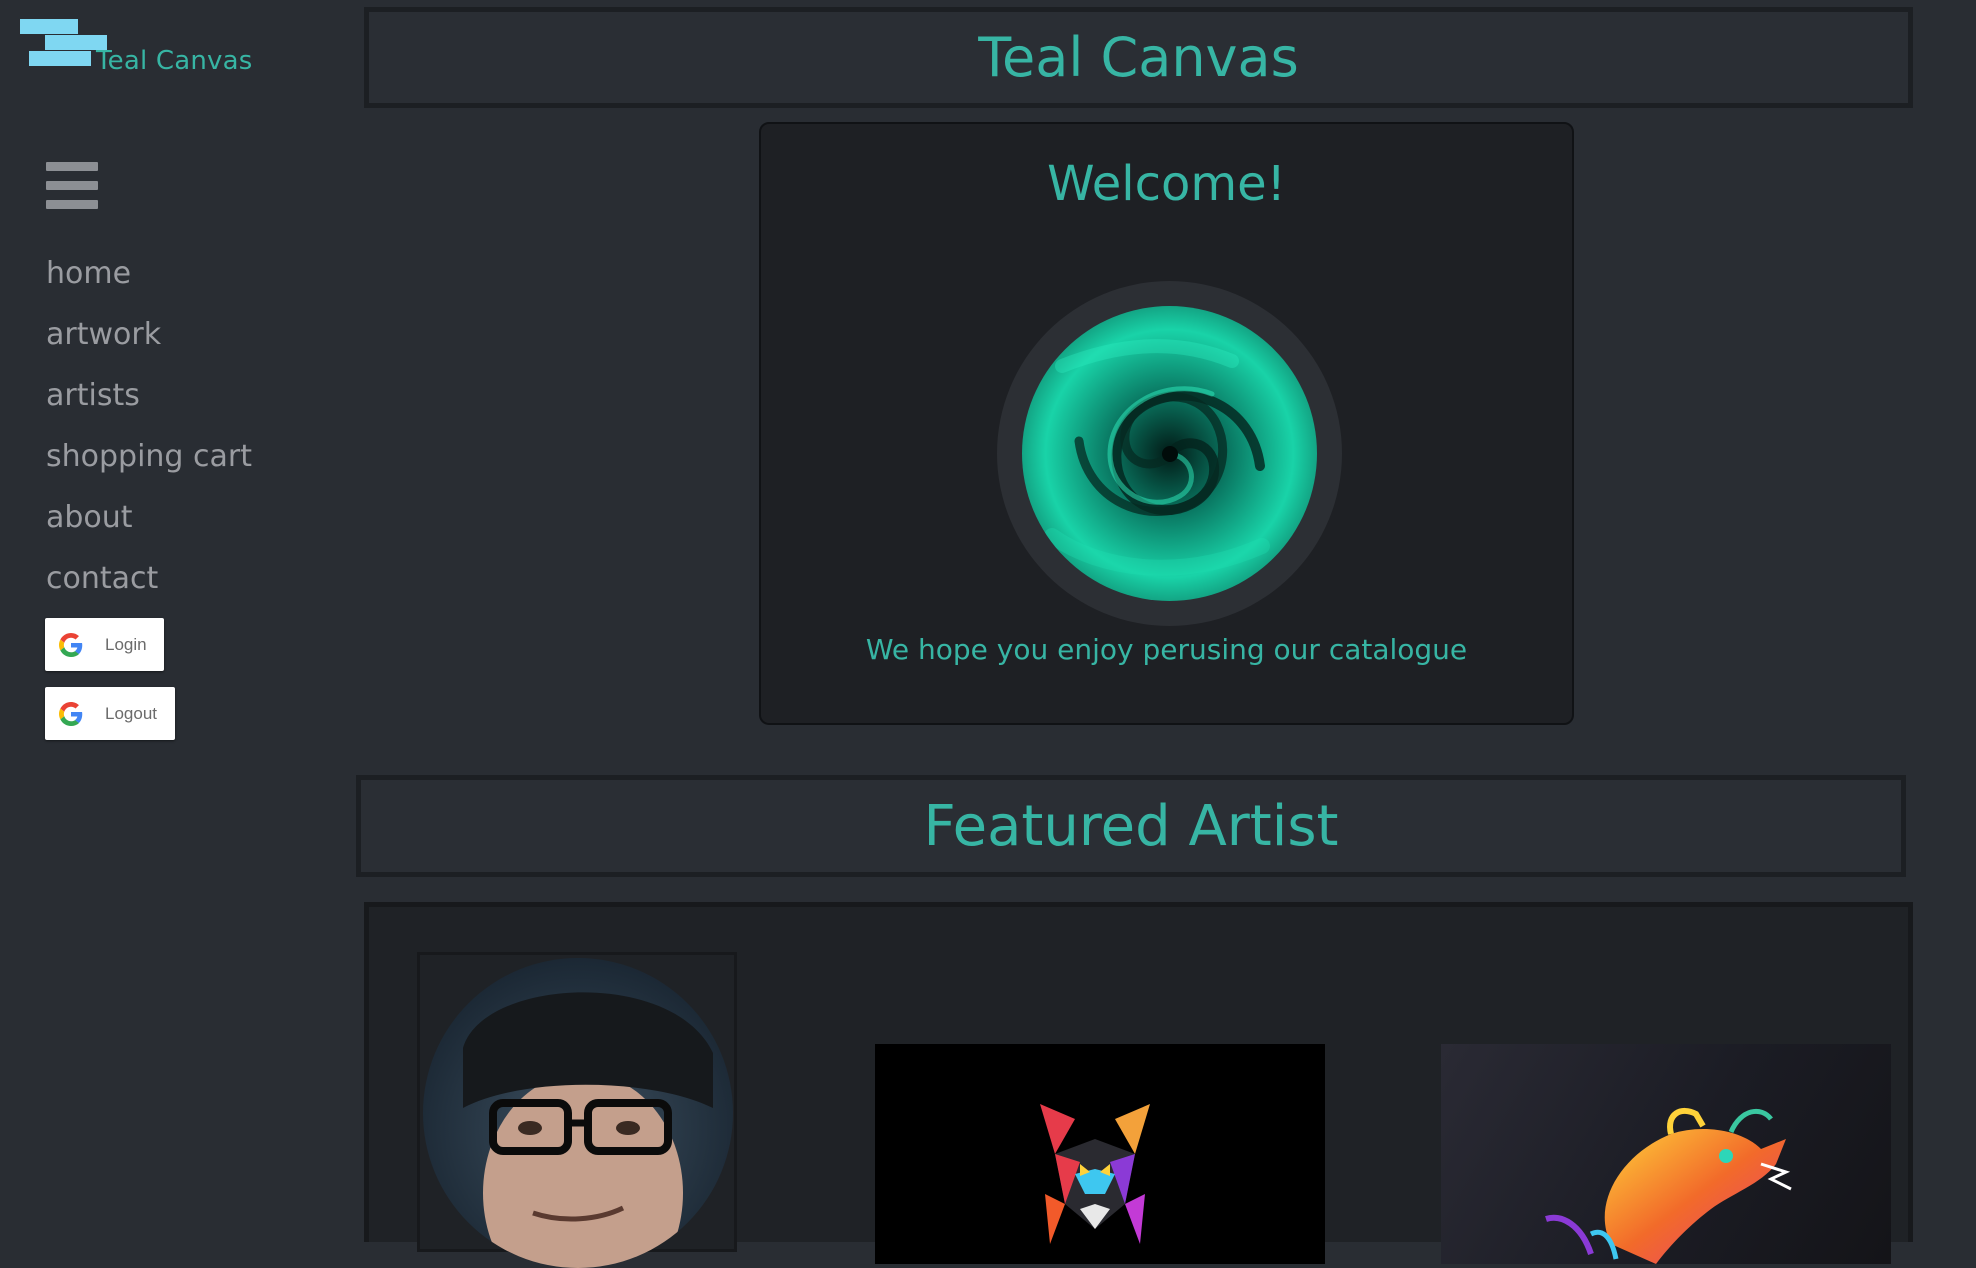  What do you see at coordinates (1169, 453) in the screenshot?
I see `swirl-image` at bounding box center [1169, 453].